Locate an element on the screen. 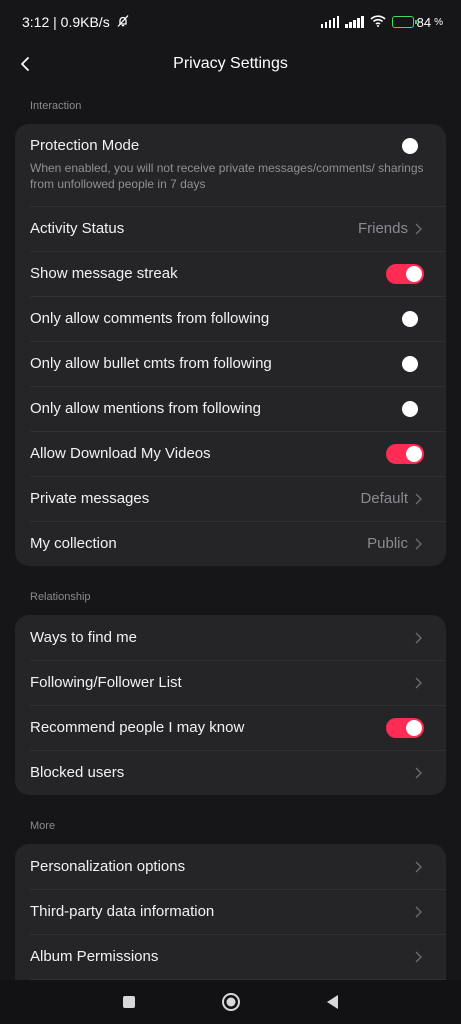  page-header: Privacy Settings is located at coordinates (230, 64).